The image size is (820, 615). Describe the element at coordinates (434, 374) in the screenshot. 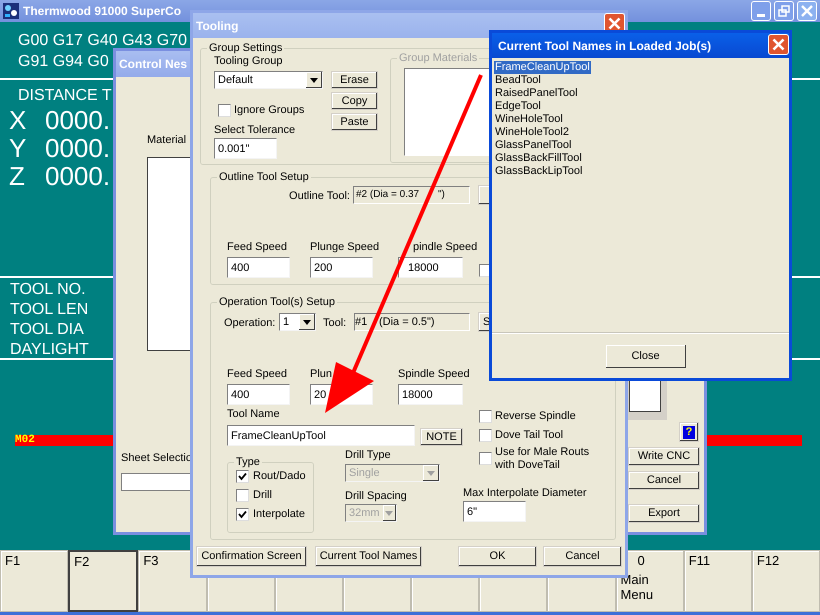

I see `field-label: Spindle Speed` at that location.